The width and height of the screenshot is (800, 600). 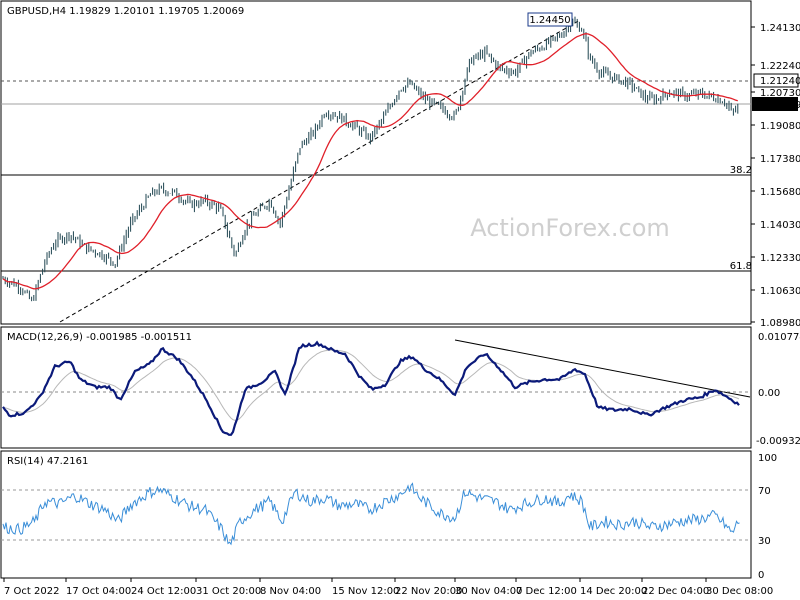 What do you see at coordinates (549, 20) in the screenshot?
I see `peak-label: 1.24450` at bounding box center [549, 20].